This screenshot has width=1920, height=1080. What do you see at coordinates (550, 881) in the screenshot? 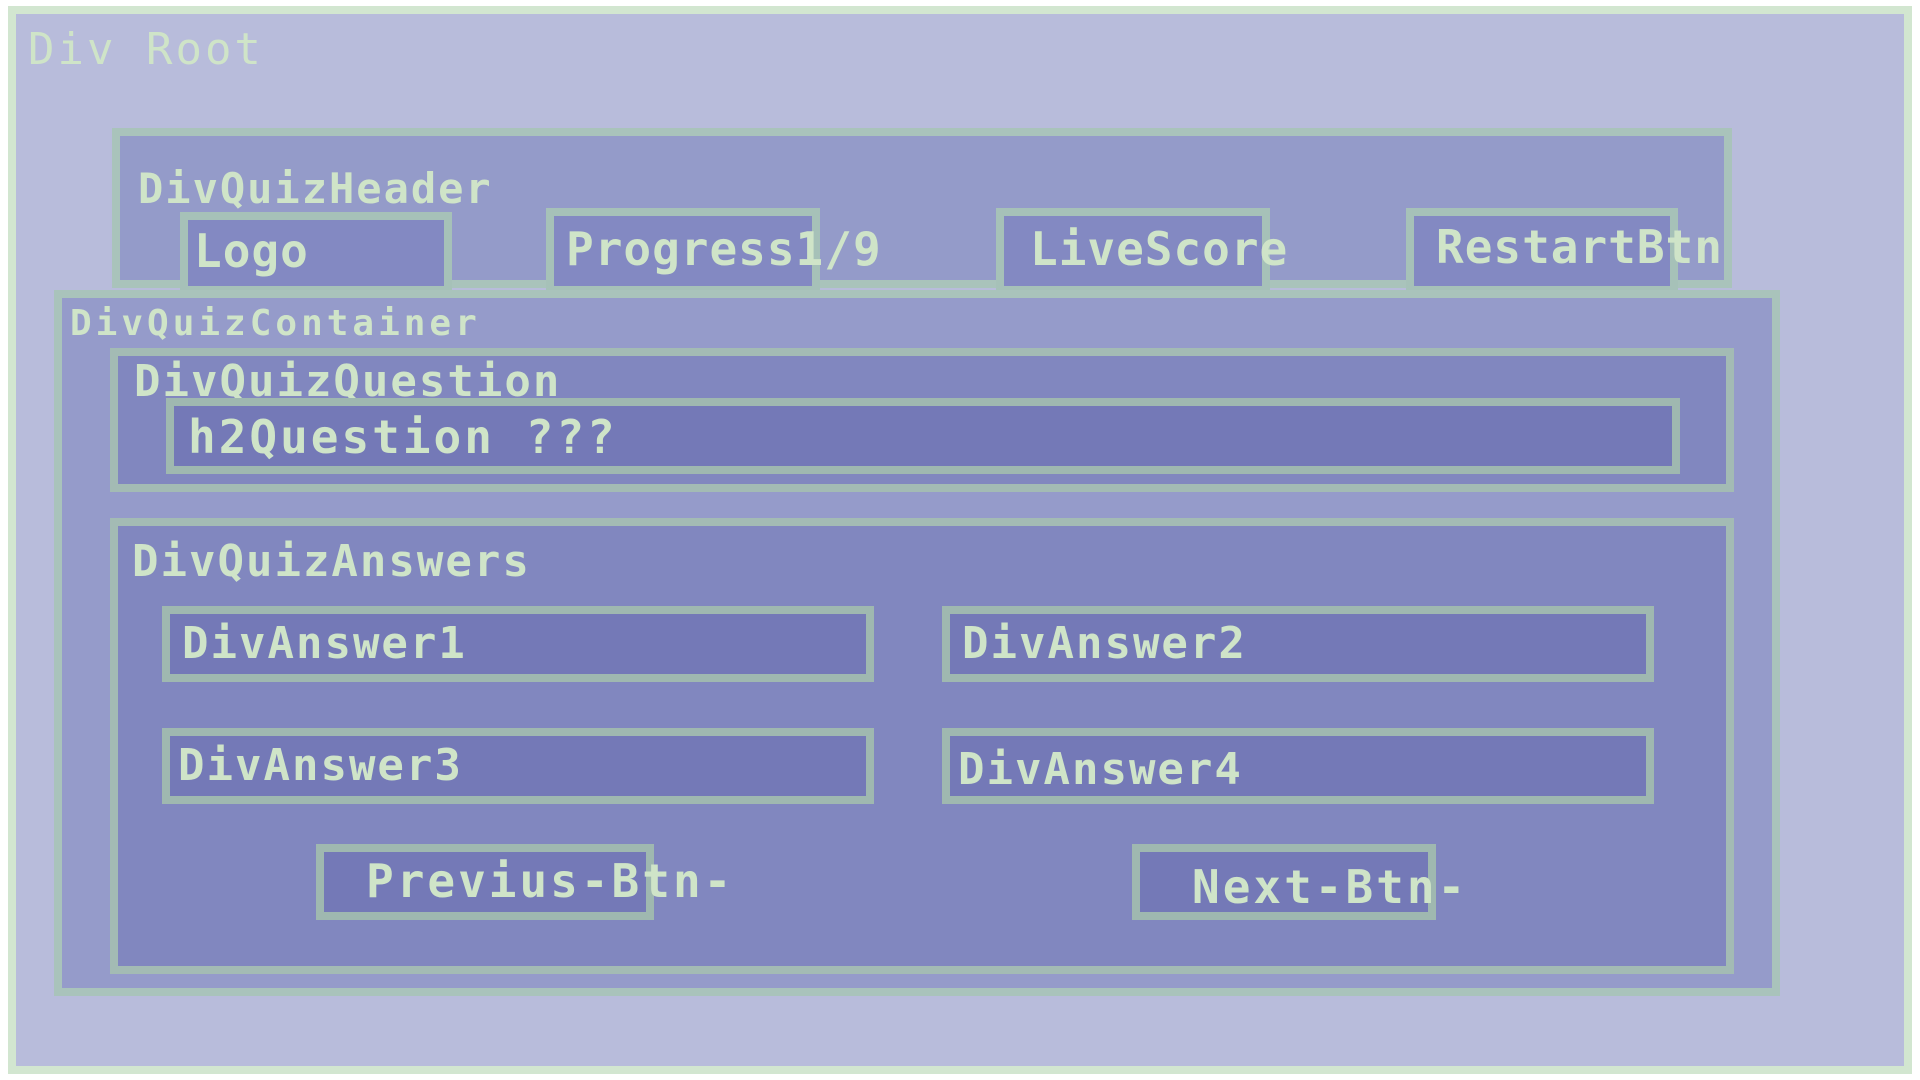
I see `previous-button-label: Previus-Btn-` at bounding box center [550, 881].